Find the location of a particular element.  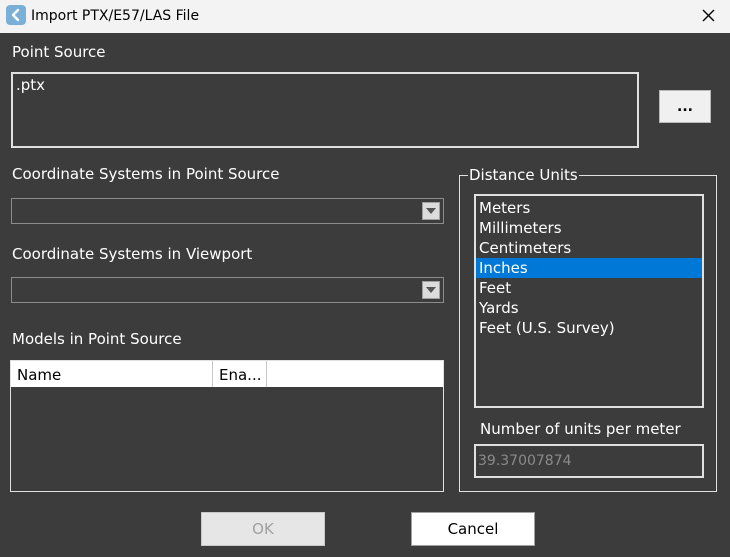

units-per-meter-label: Number of units per meter is located at coordinates (580, 429).